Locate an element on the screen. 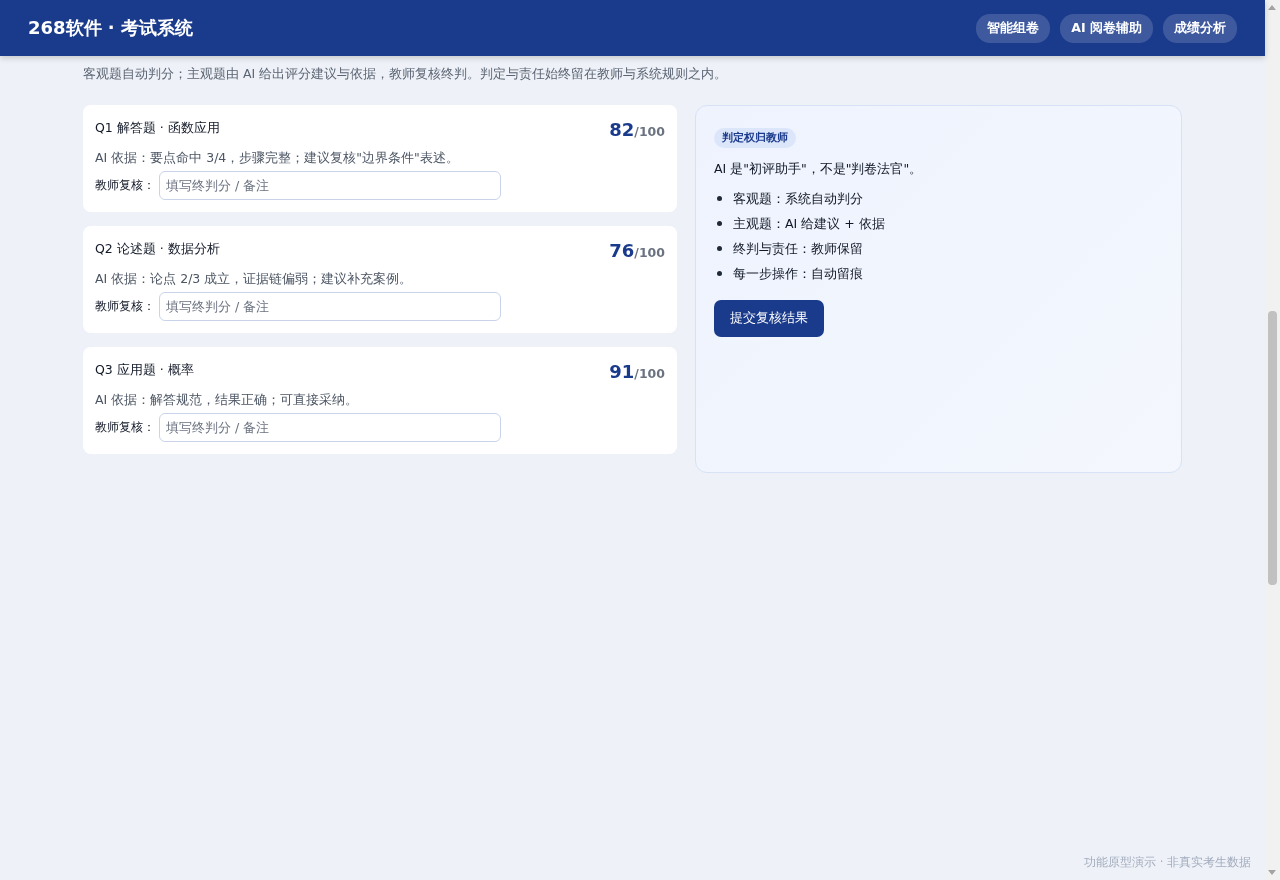 This screenshot has width=1280, height=880. nav-button: AI 阅卷辅助 is located at coordinates (1106, 28).